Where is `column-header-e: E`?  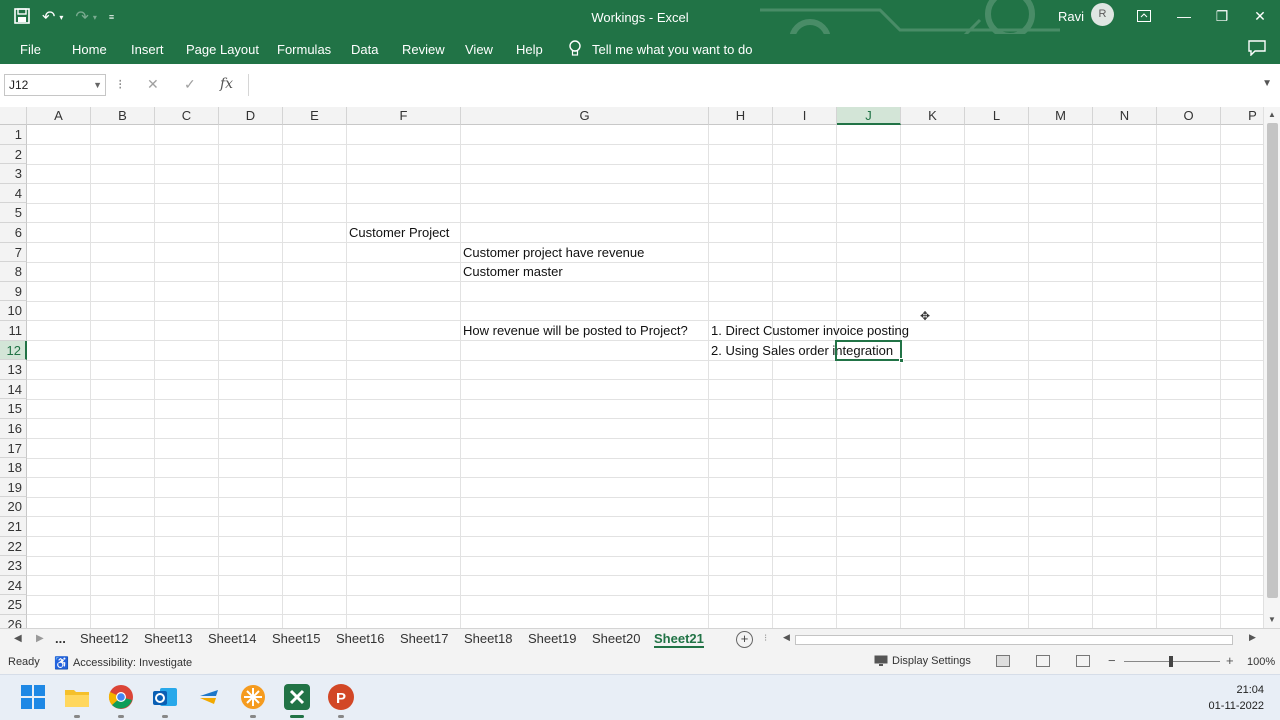 column-header-e: E is located at coordinates (315, 116).